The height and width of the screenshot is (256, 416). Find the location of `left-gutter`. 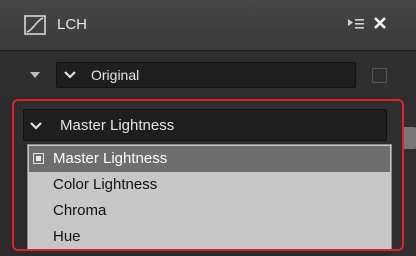

left-gutter is located at coordinates (7, 176).